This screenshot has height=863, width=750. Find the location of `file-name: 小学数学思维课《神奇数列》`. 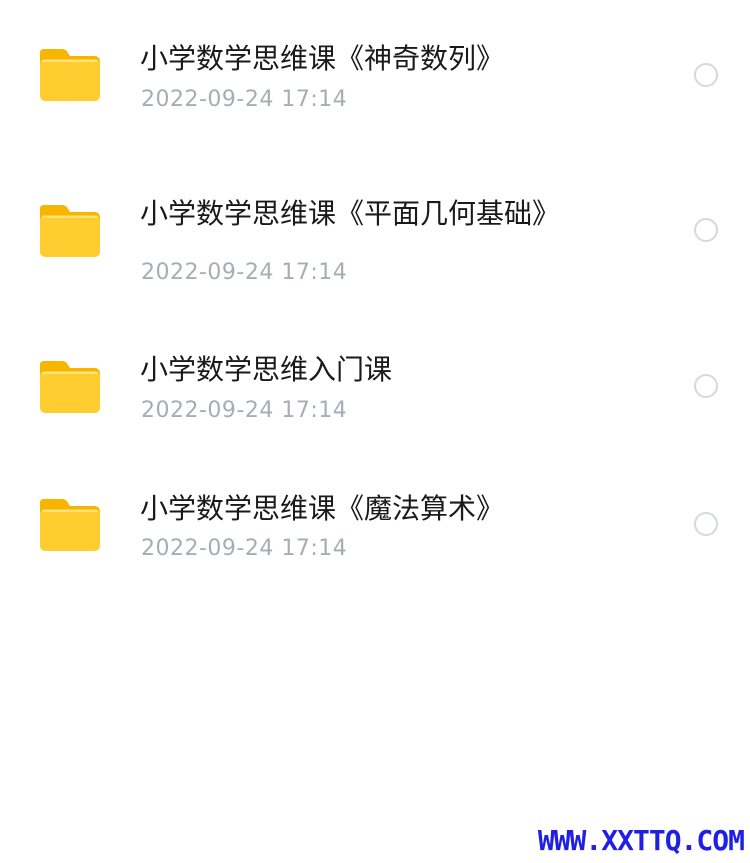

file-name: 小学数学思维课《神奇数列》 is located at coordinates (322, 58).